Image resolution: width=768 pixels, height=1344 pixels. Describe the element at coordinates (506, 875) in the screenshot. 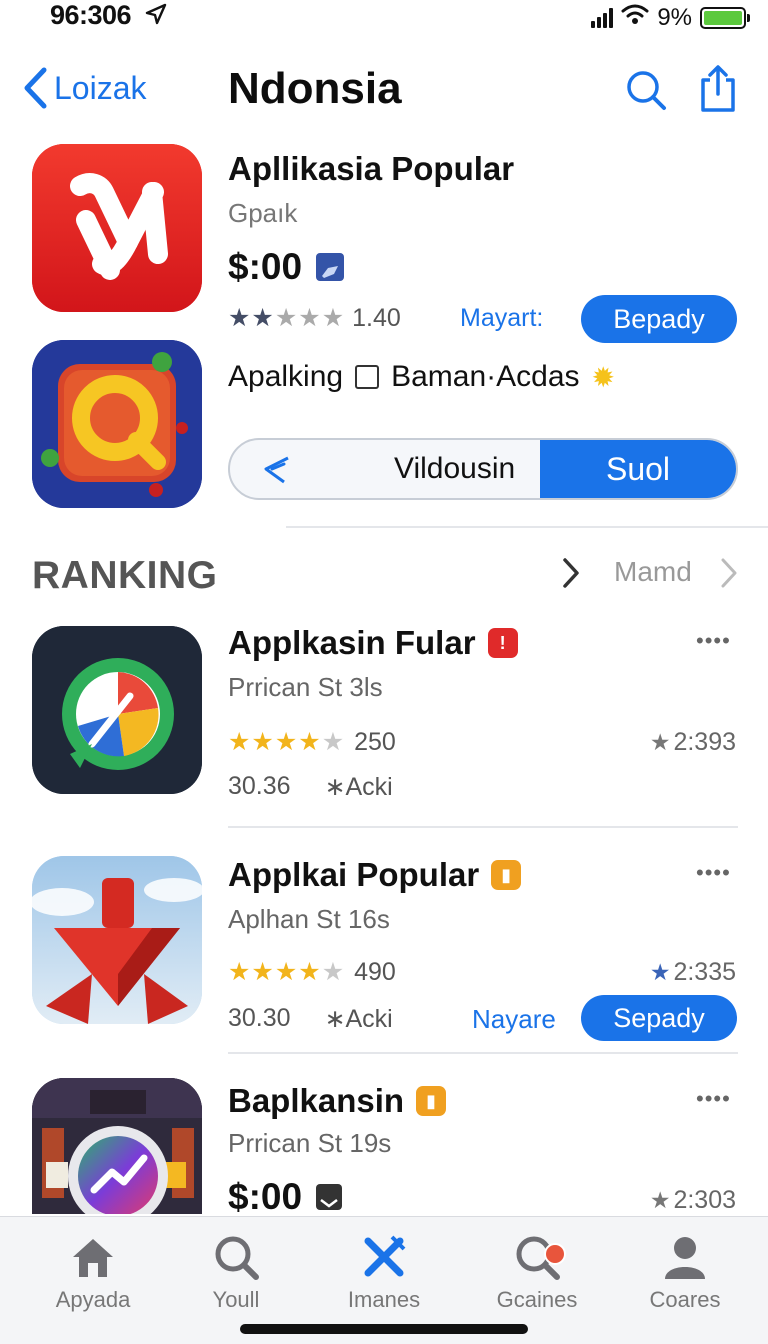

I see `shield-badge-icon: ▮` at that location.